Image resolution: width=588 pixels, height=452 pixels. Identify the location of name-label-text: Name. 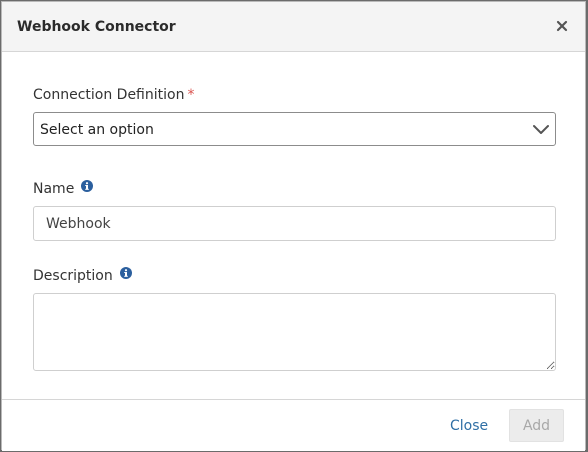
(54, 189).